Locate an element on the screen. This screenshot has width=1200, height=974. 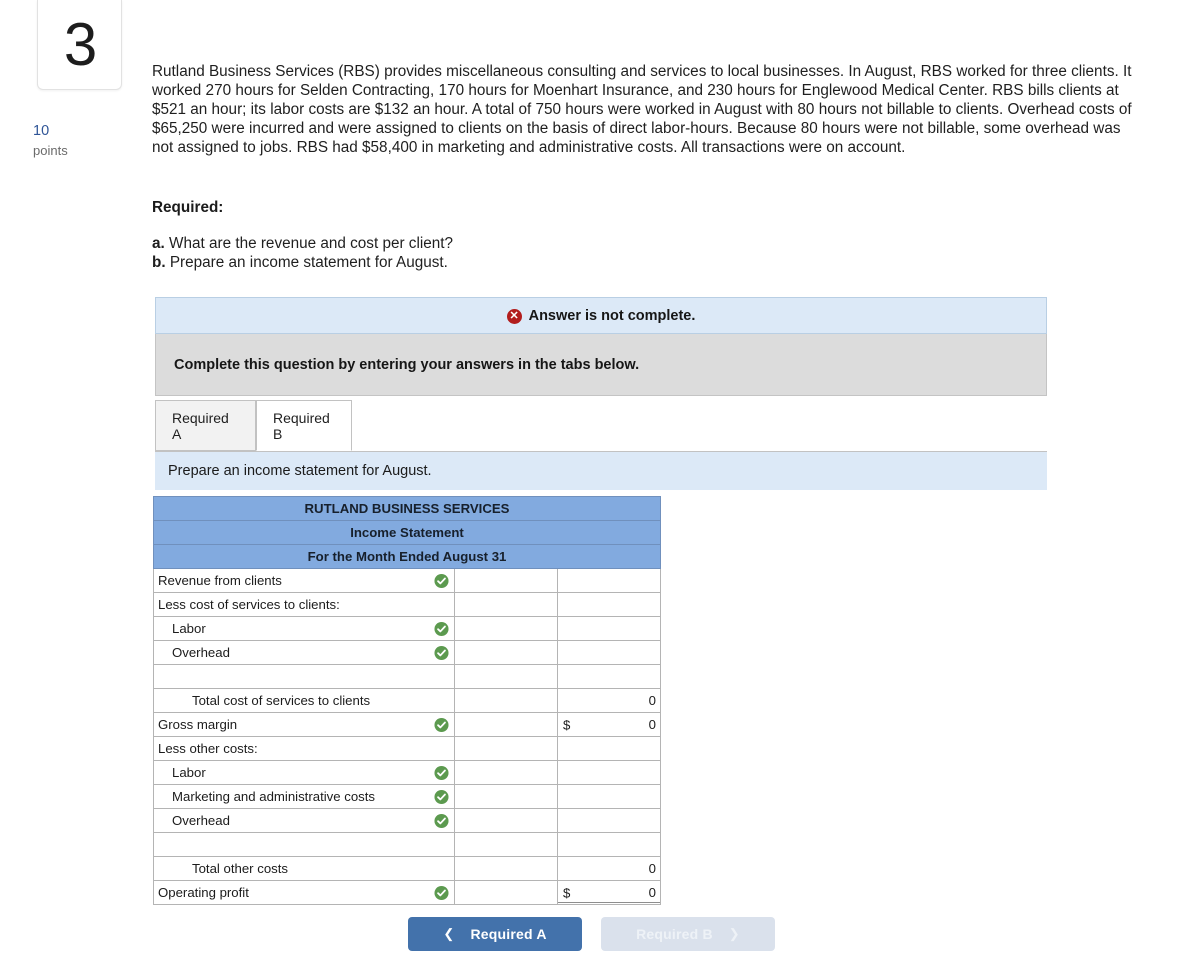
tab-required-b: Required B is located at coordinates (304, 425).